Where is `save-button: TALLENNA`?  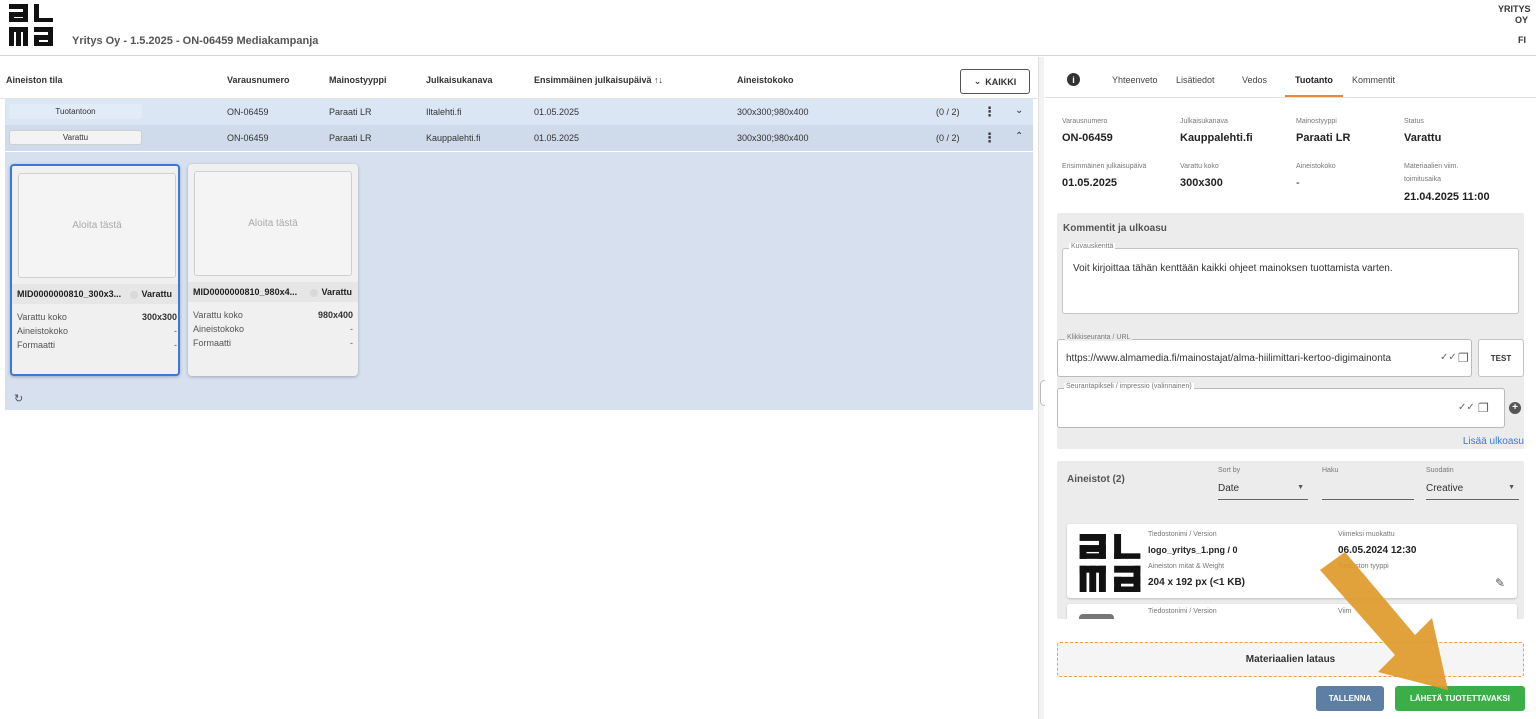
save-button: TALLENNA is located at coordinates (1350, 698).